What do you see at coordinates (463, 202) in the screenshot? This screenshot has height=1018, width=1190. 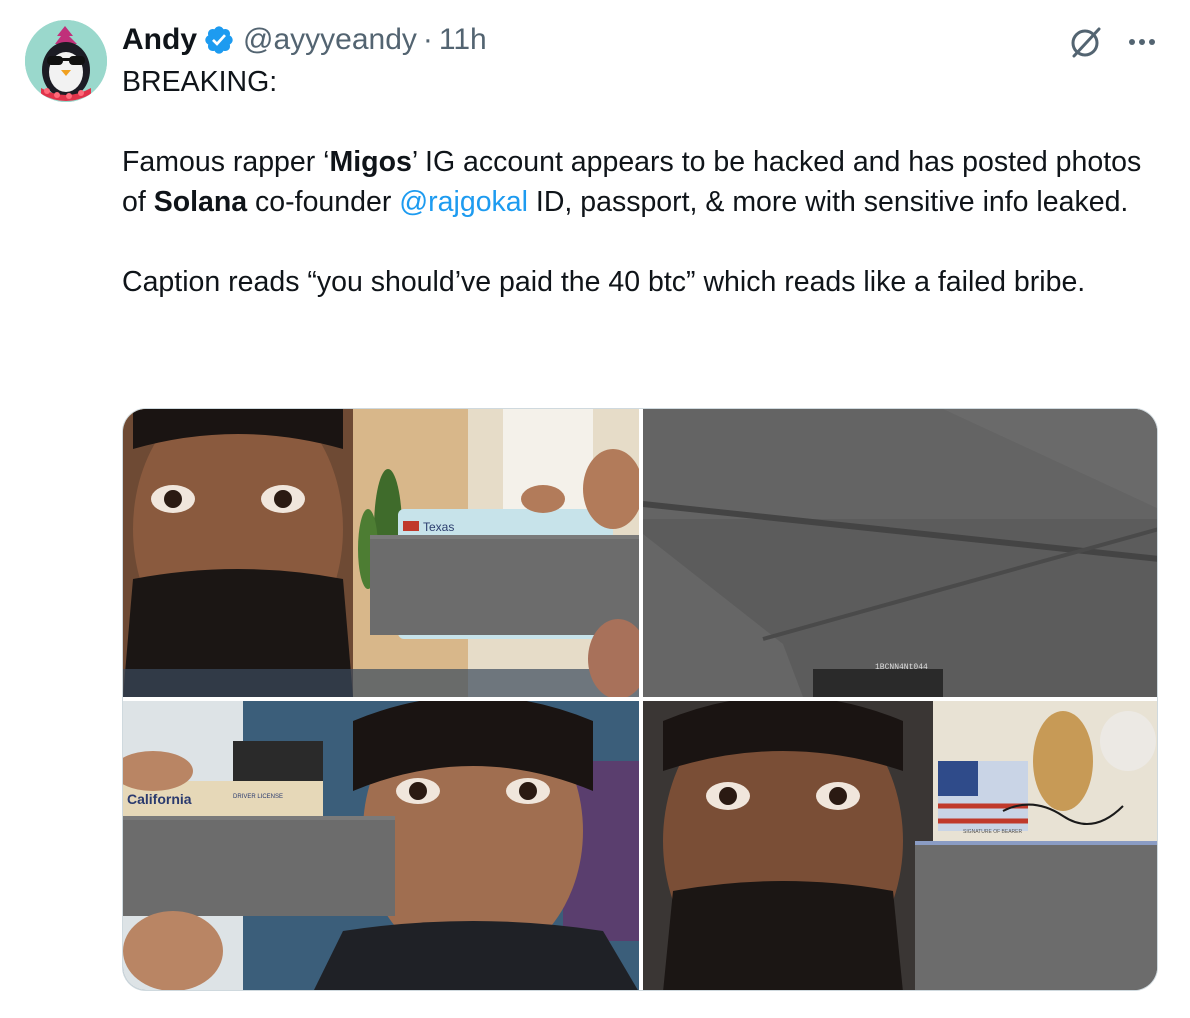 I see `mention-link: @rajgokal` at bounding box center [463, 202].